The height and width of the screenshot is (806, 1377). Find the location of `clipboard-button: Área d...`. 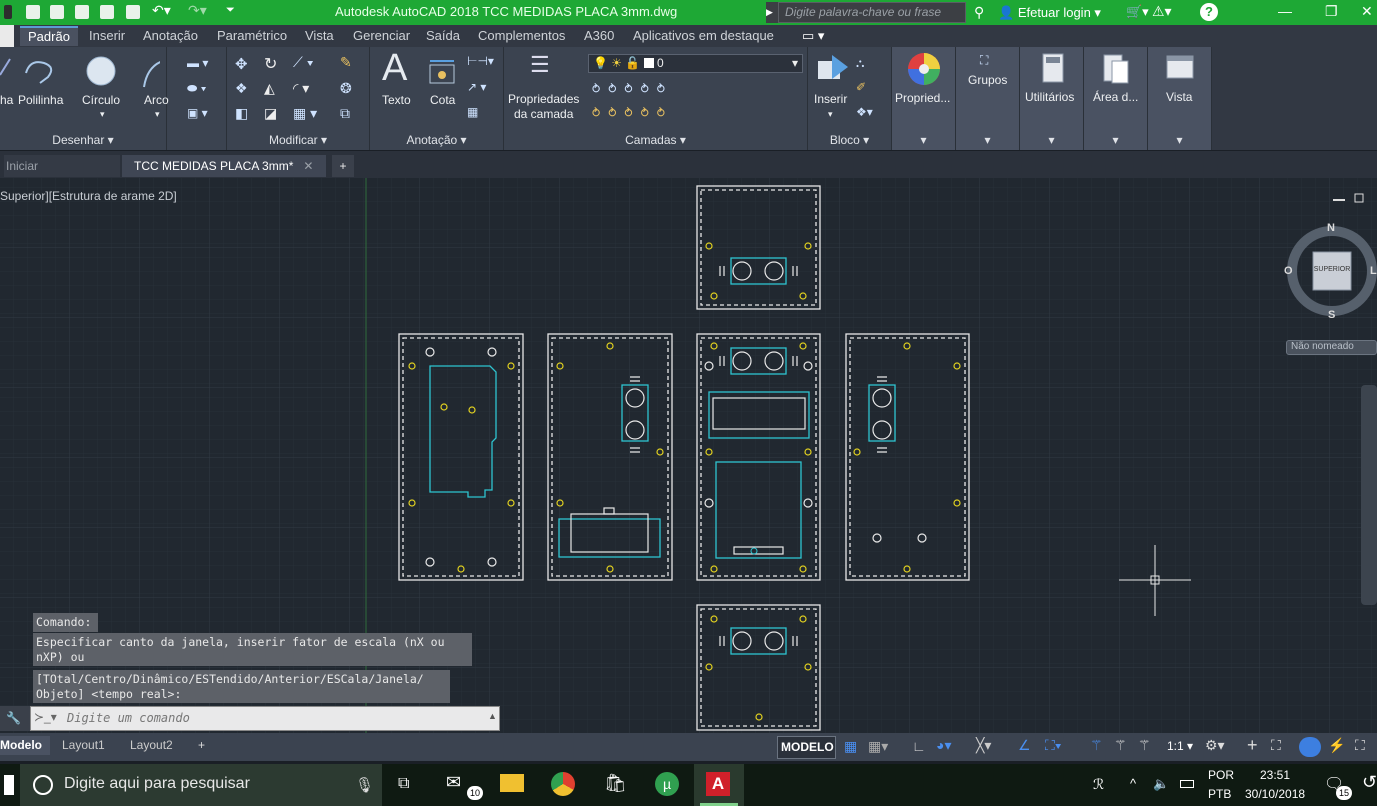

clipboard-button: Área d... is located at coordinates (1115, 97).